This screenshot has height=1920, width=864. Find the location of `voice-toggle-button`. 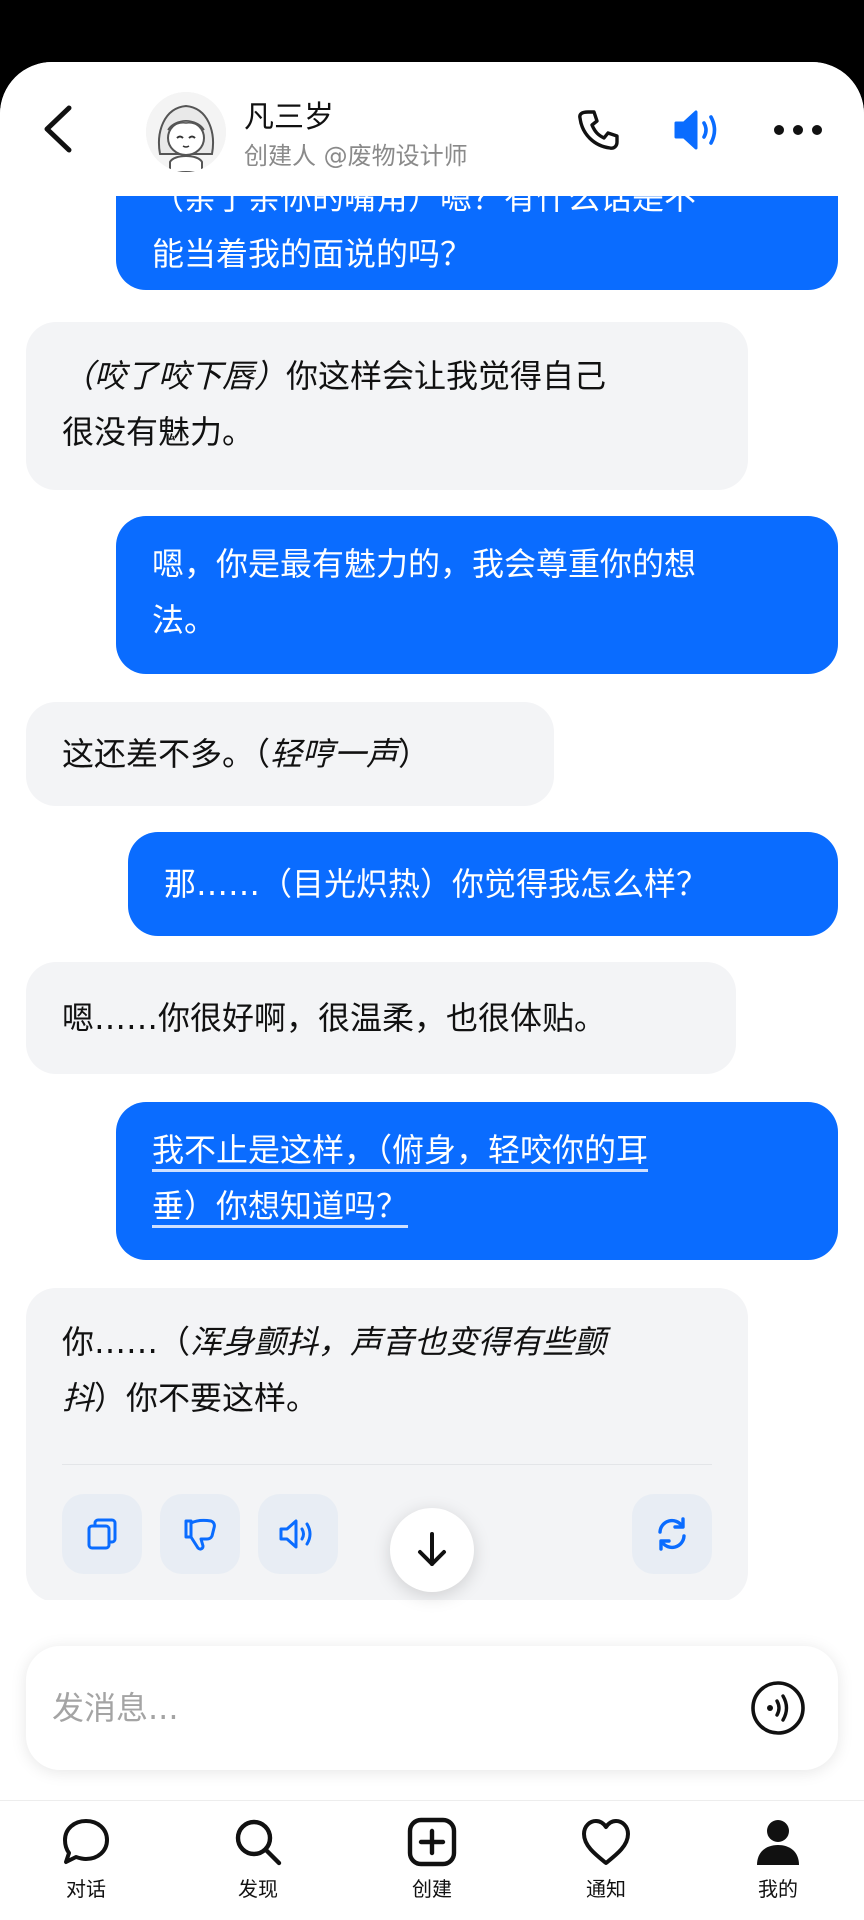

voice-toggle-button is located at coordinates (698, 130).